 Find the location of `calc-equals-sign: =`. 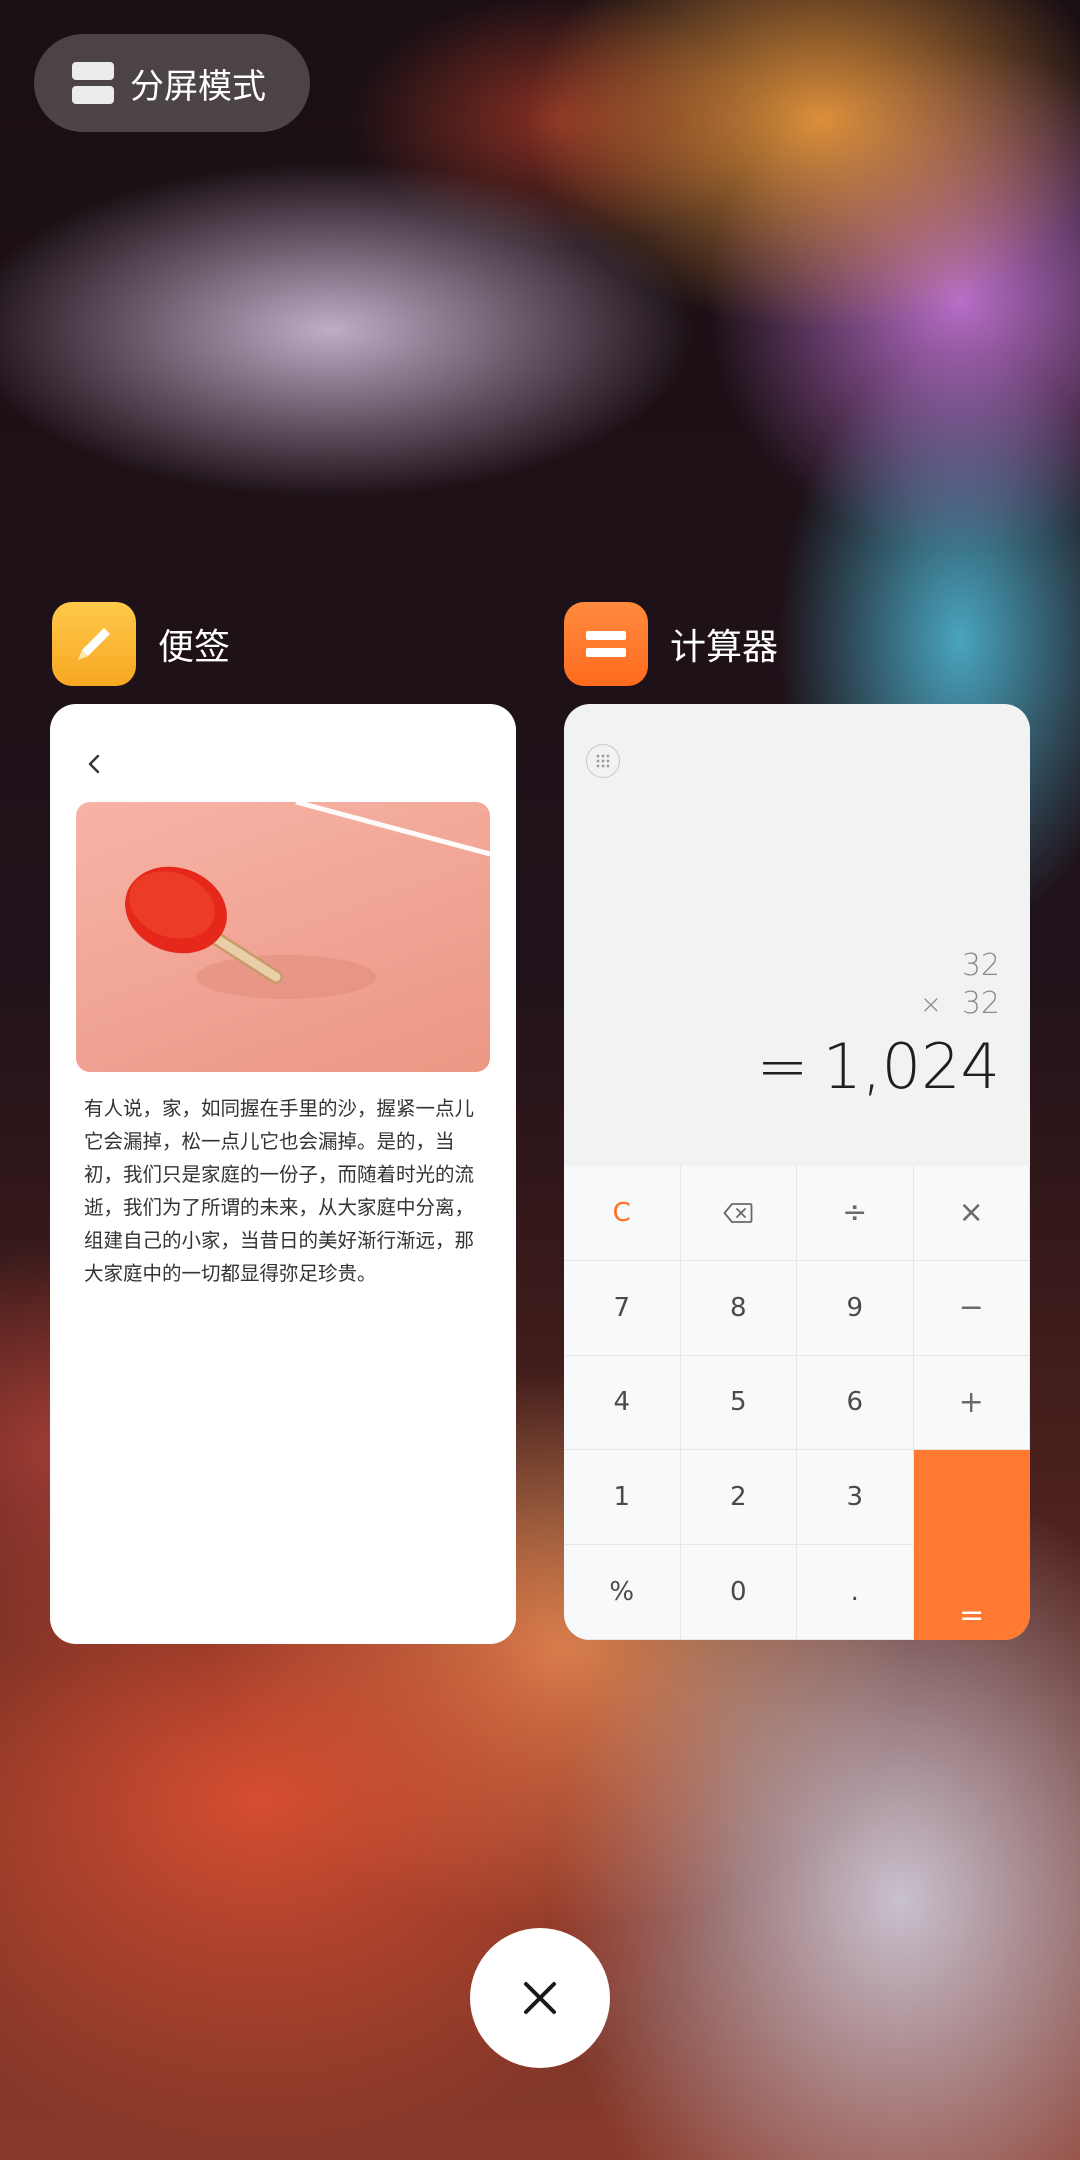

calc-equals-sign: = is located at coordinates (782, 1066).